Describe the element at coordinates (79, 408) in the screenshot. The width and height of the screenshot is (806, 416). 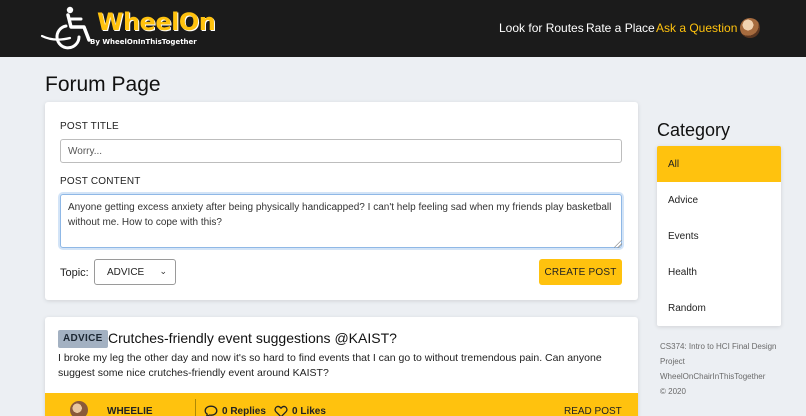
I see `author-avatar` at that location.